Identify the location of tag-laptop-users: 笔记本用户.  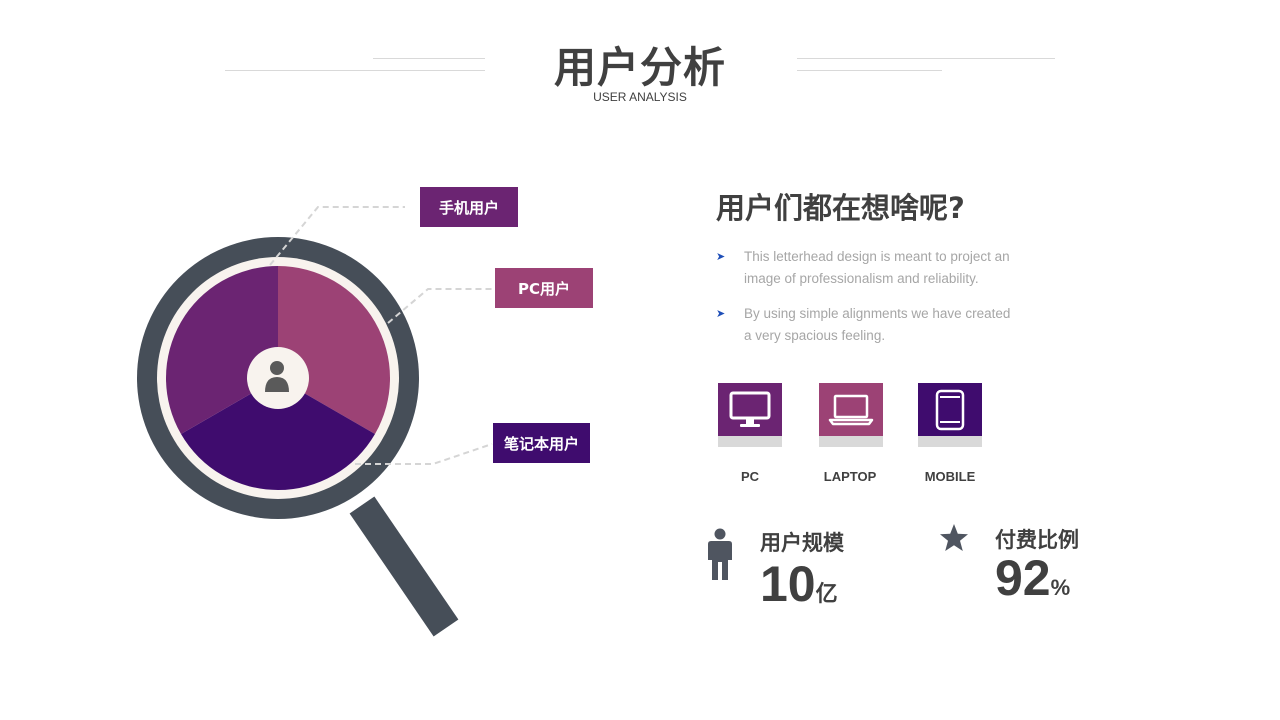
(541, 443).